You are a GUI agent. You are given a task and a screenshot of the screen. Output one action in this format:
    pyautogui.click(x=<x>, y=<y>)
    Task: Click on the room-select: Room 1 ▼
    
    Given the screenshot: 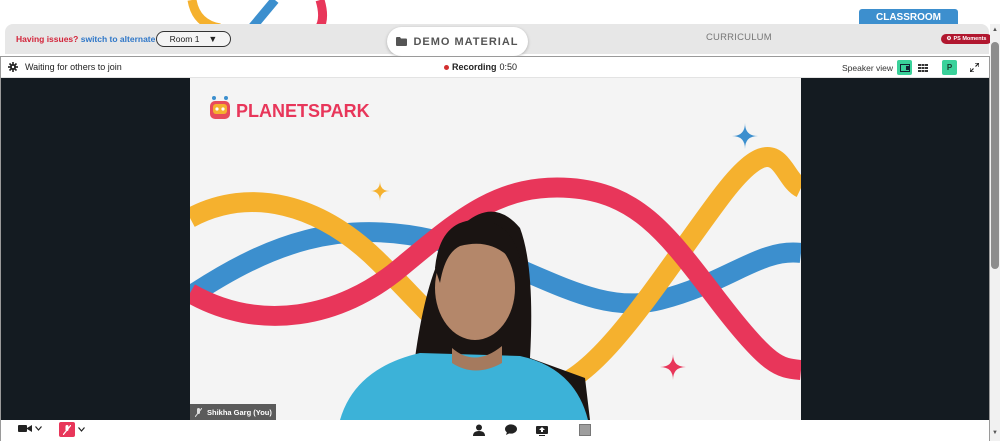 What is the action you would take?
    pyautogui.click(x=193, y=39)
    